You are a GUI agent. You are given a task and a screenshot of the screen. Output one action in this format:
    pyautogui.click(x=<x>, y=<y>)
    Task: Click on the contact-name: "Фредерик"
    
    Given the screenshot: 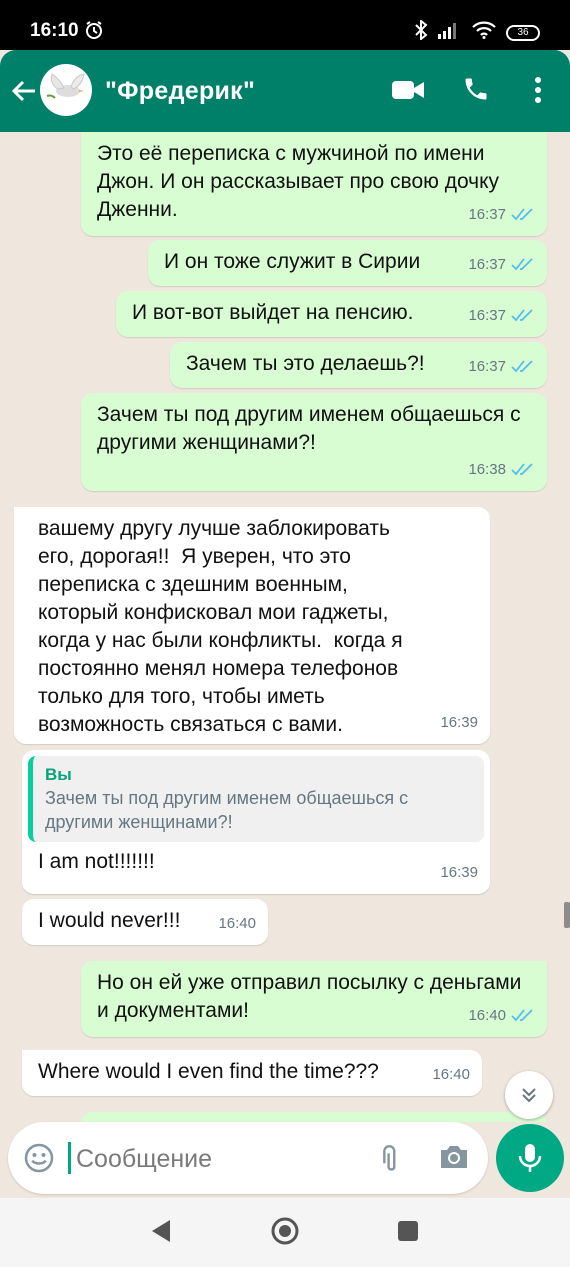 What is the action you would take?
    pyautogui.click(x=180, y=91)
    